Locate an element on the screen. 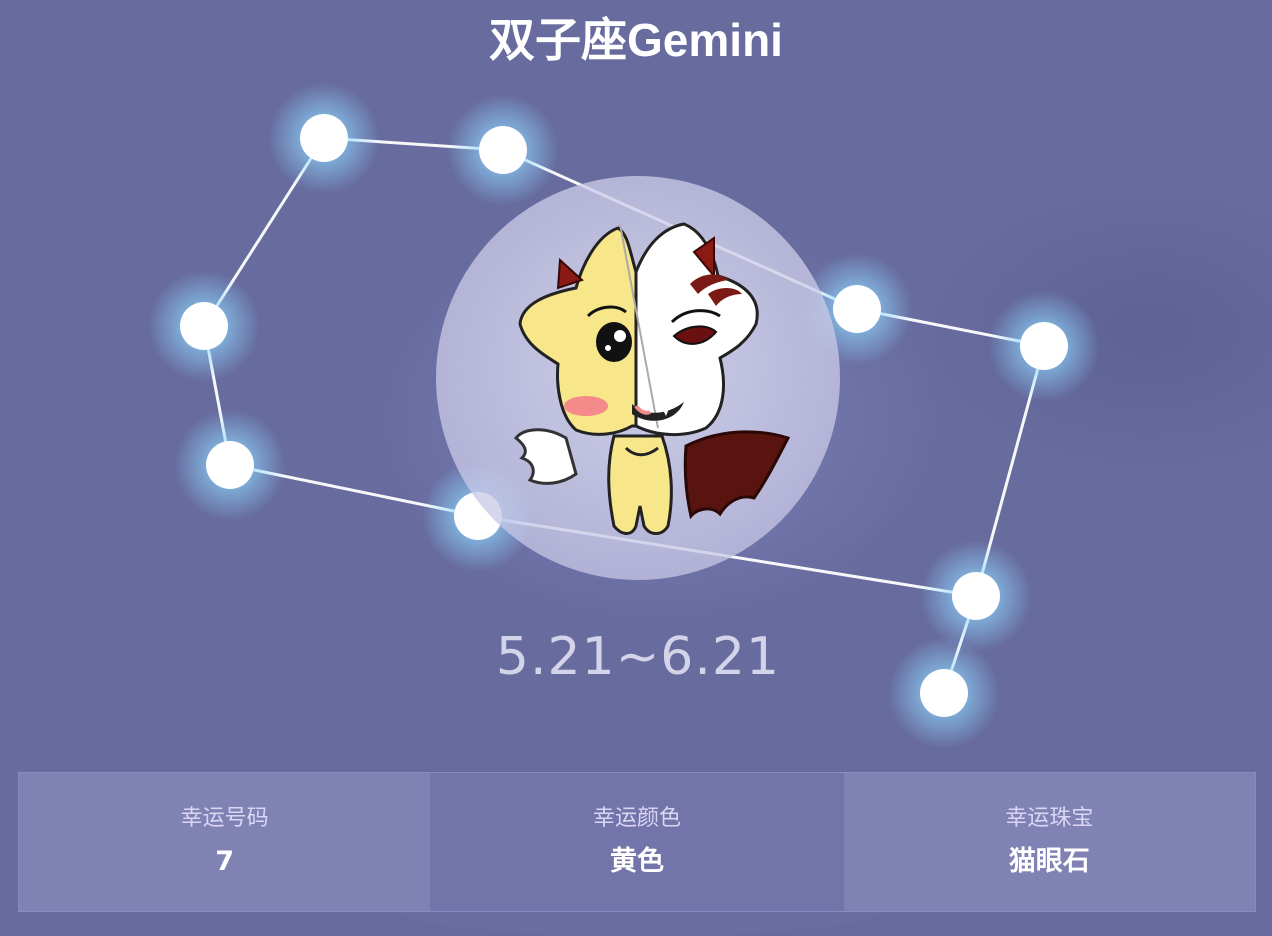  lucky-info-panel: 幸运号码 7 幸运颜色 黄色 幸运珠宝 猫眼石 is located at coordinates (637, 842).